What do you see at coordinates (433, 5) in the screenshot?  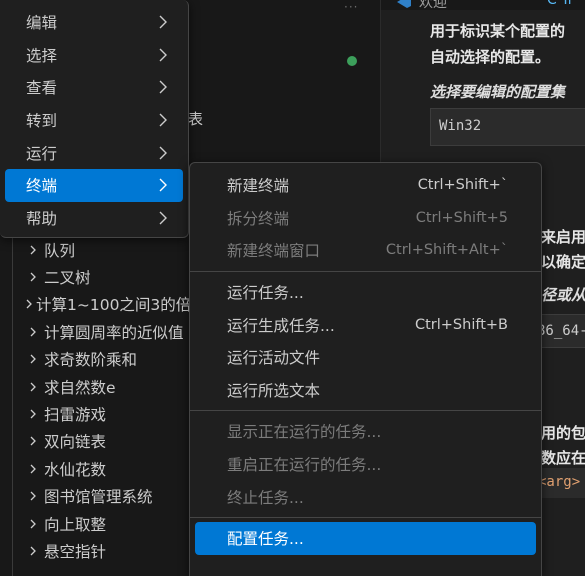 I see `tab-welcome-label: 欢迎` at bounding box center [433, 5].